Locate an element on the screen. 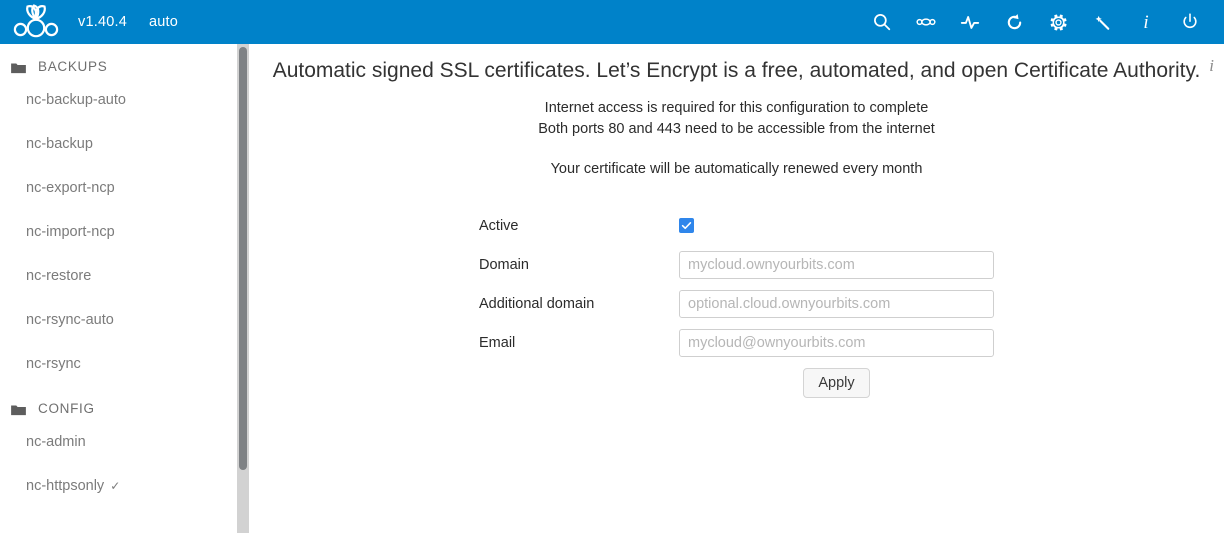 This screenshot has width=1224, height=533. additional-domain-control is located at coordinates (836, 303).